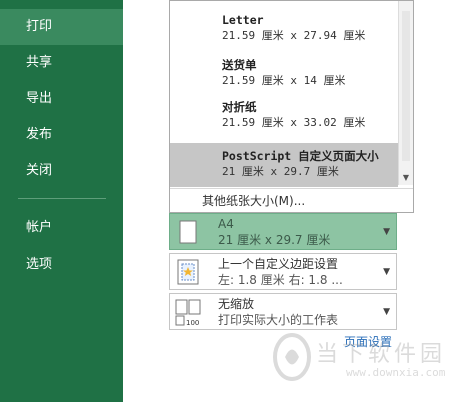 This screenshot has width=455, height=402. Describe the element at coordinates (274, 240) in the screenshot. I see `paper-size-dimensions: 21 厘米 x 29.7 厘米` at that location.